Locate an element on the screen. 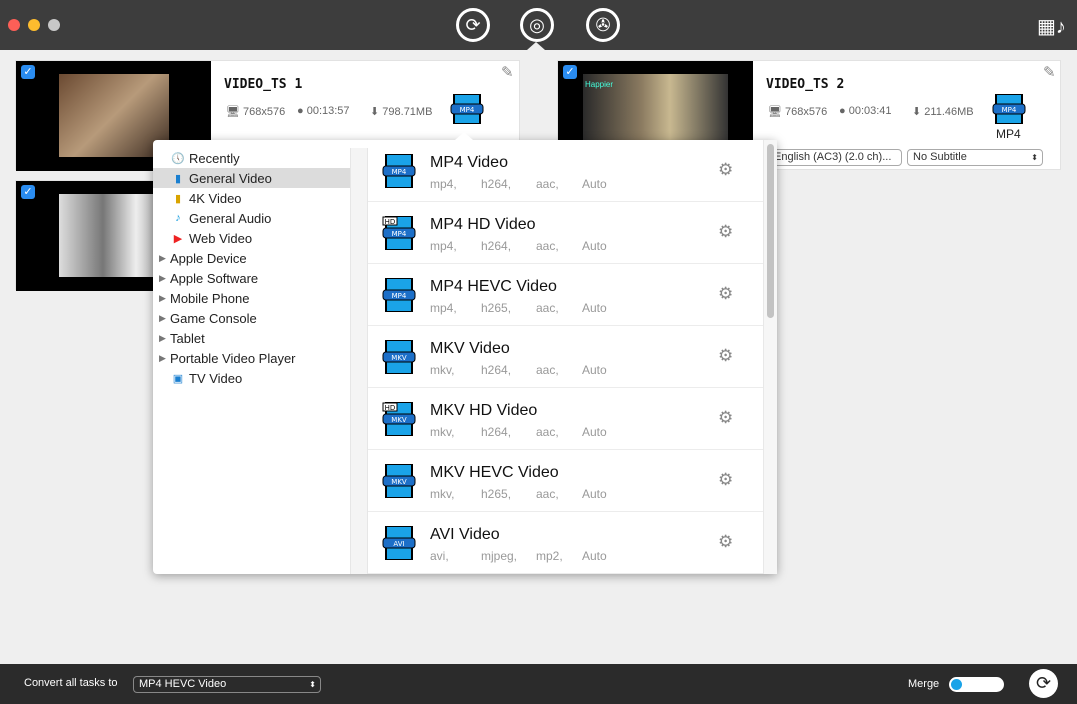  mkv-format-icon: MKV HD is located at coordinates (399, 419).